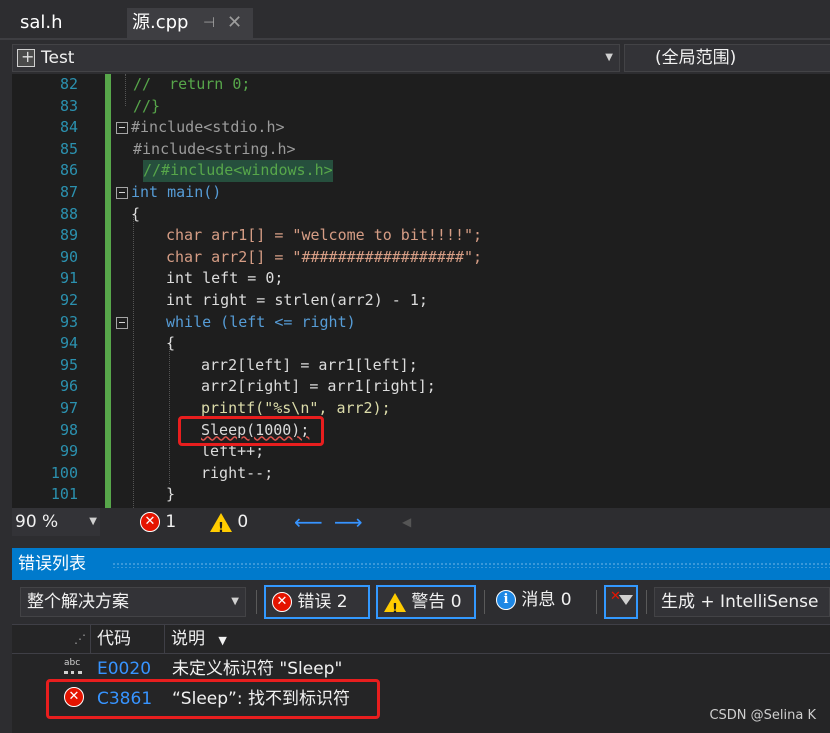 The width and height of the screenshot is (830, 733). Describe the element at coordinates (68, 429) in the screenshot. I see `line-number: 98` at that location.